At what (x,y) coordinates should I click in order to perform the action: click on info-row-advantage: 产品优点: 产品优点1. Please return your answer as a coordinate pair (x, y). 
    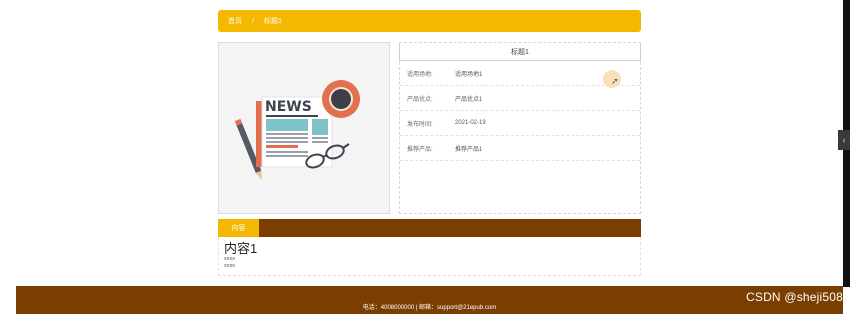
    Looking at the image, I should click on (520, 98).